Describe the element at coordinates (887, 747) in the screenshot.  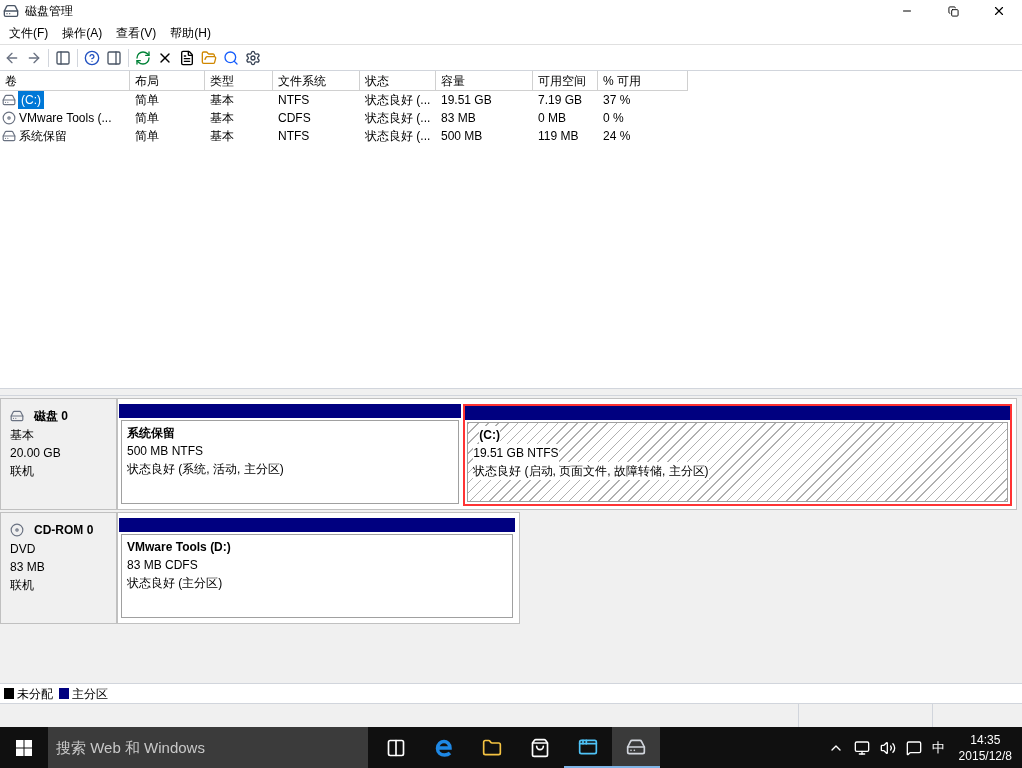
I see `volume-icon` at that location.